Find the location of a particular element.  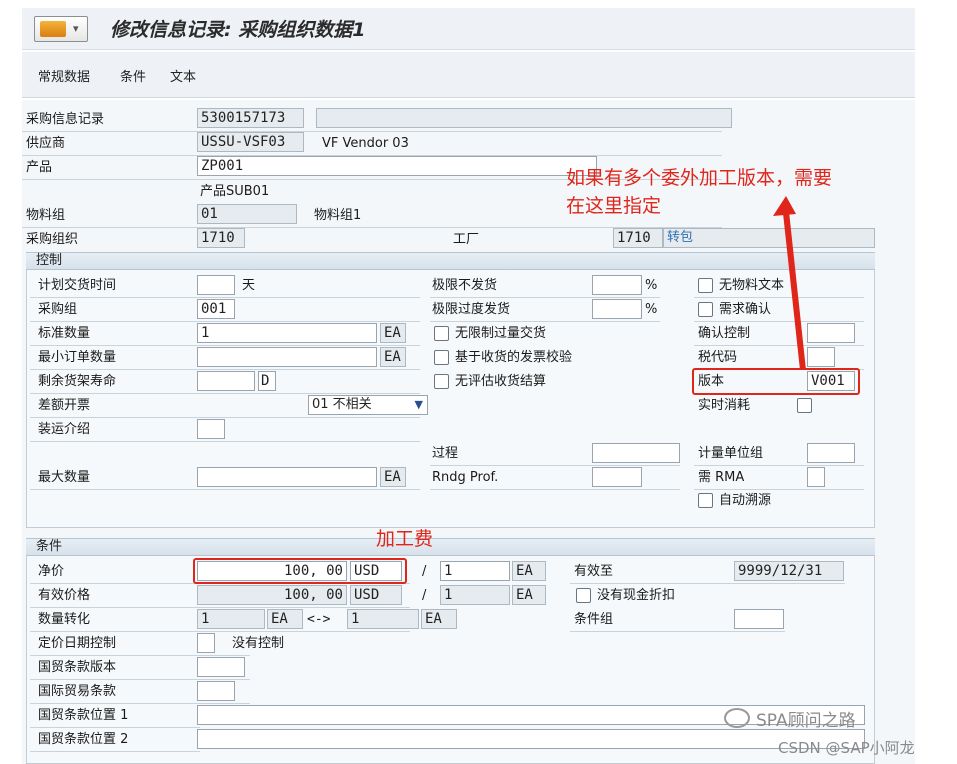

conv-left-unit: EA is located at coordinates (285, 619).